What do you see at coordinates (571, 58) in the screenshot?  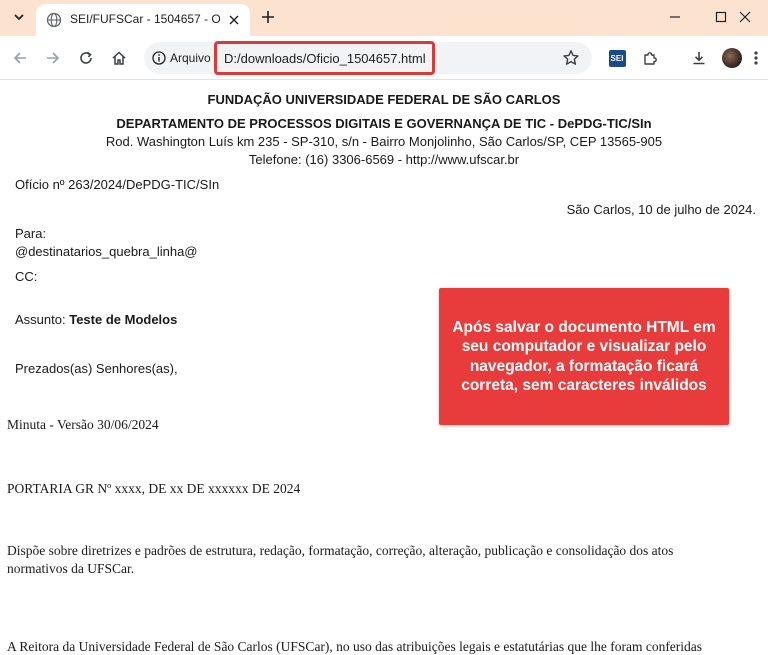 I see `bookmark-star-icon` at bounding box center [571, 58].